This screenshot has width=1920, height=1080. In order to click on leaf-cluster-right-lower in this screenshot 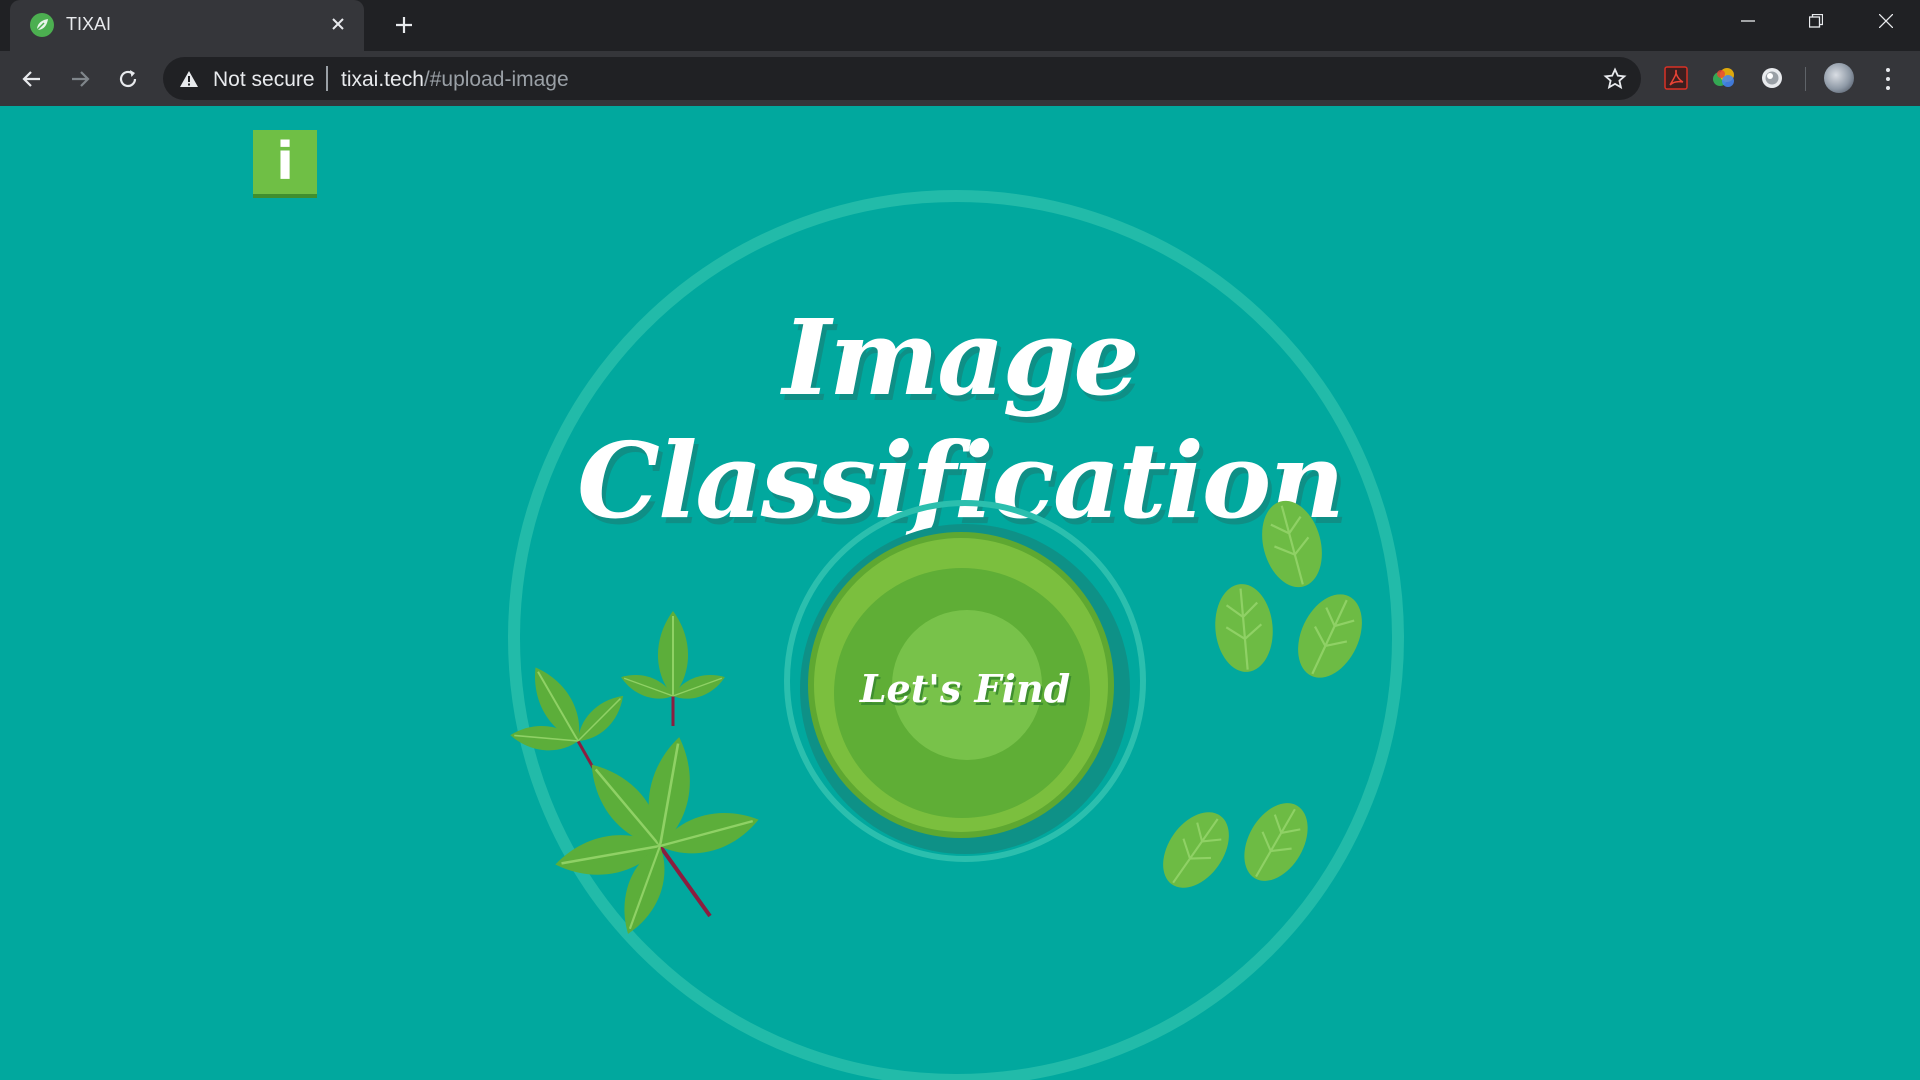, I will do `click(1235, 846)`.